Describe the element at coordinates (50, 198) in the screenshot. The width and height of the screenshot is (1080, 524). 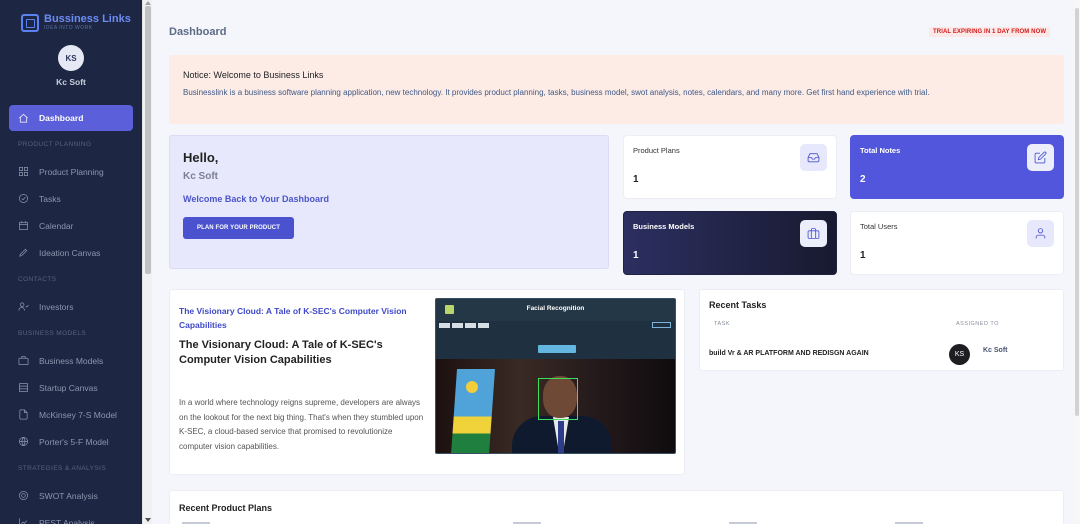
I see `sidebar-item-label: Tasks` at that location.